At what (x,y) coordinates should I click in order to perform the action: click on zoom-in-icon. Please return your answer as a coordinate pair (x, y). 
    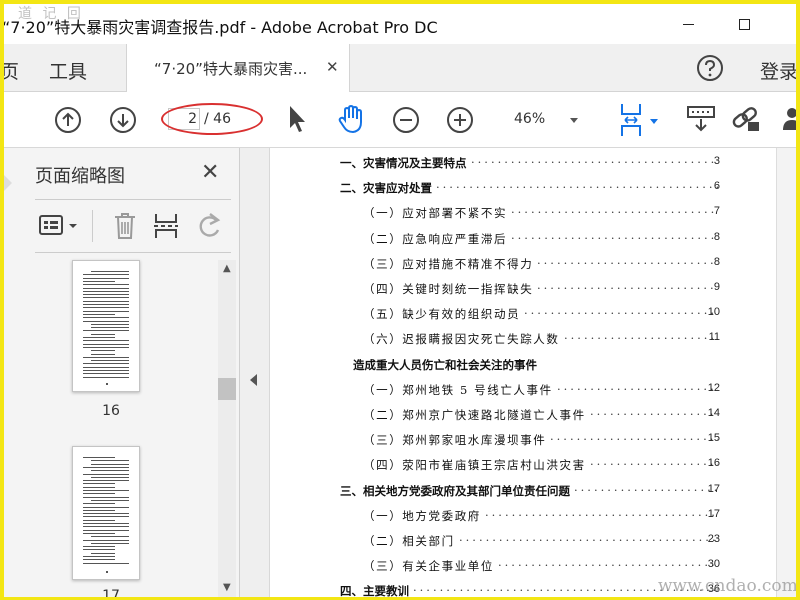
    Looking at the image, I should click on (460, 120).